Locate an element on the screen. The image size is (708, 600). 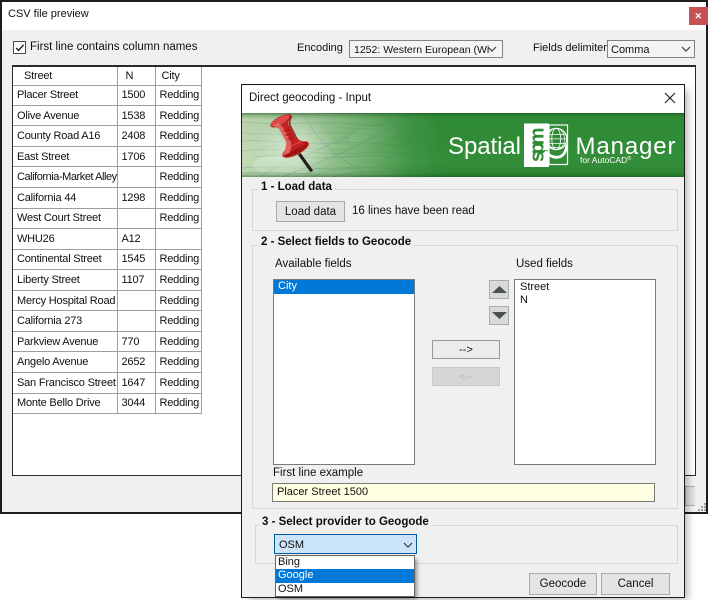
svg-text: Spatial is located at coordinates (484, 146).